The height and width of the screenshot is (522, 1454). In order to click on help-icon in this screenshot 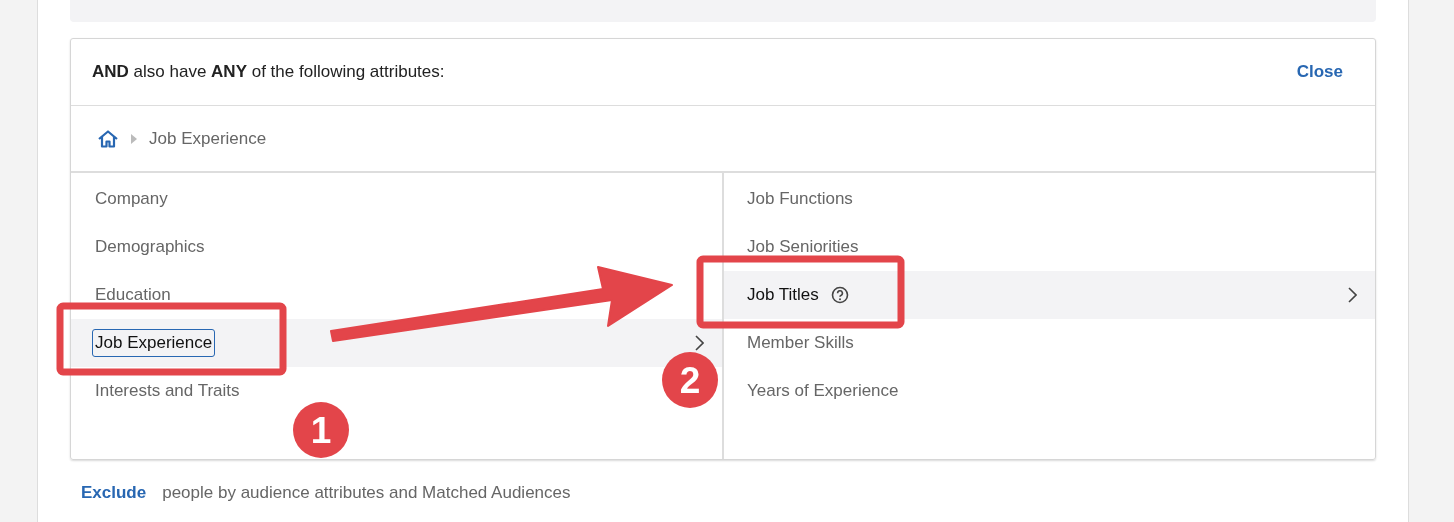, I will do `click(839, 295)`.